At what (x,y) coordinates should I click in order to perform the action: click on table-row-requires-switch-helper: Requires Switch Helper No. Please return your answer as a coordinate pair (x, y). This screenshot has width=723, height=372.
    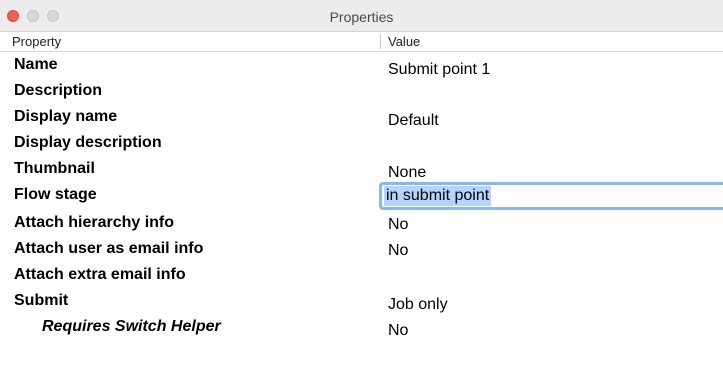
    Looking at the image, I should click on (361, 326).